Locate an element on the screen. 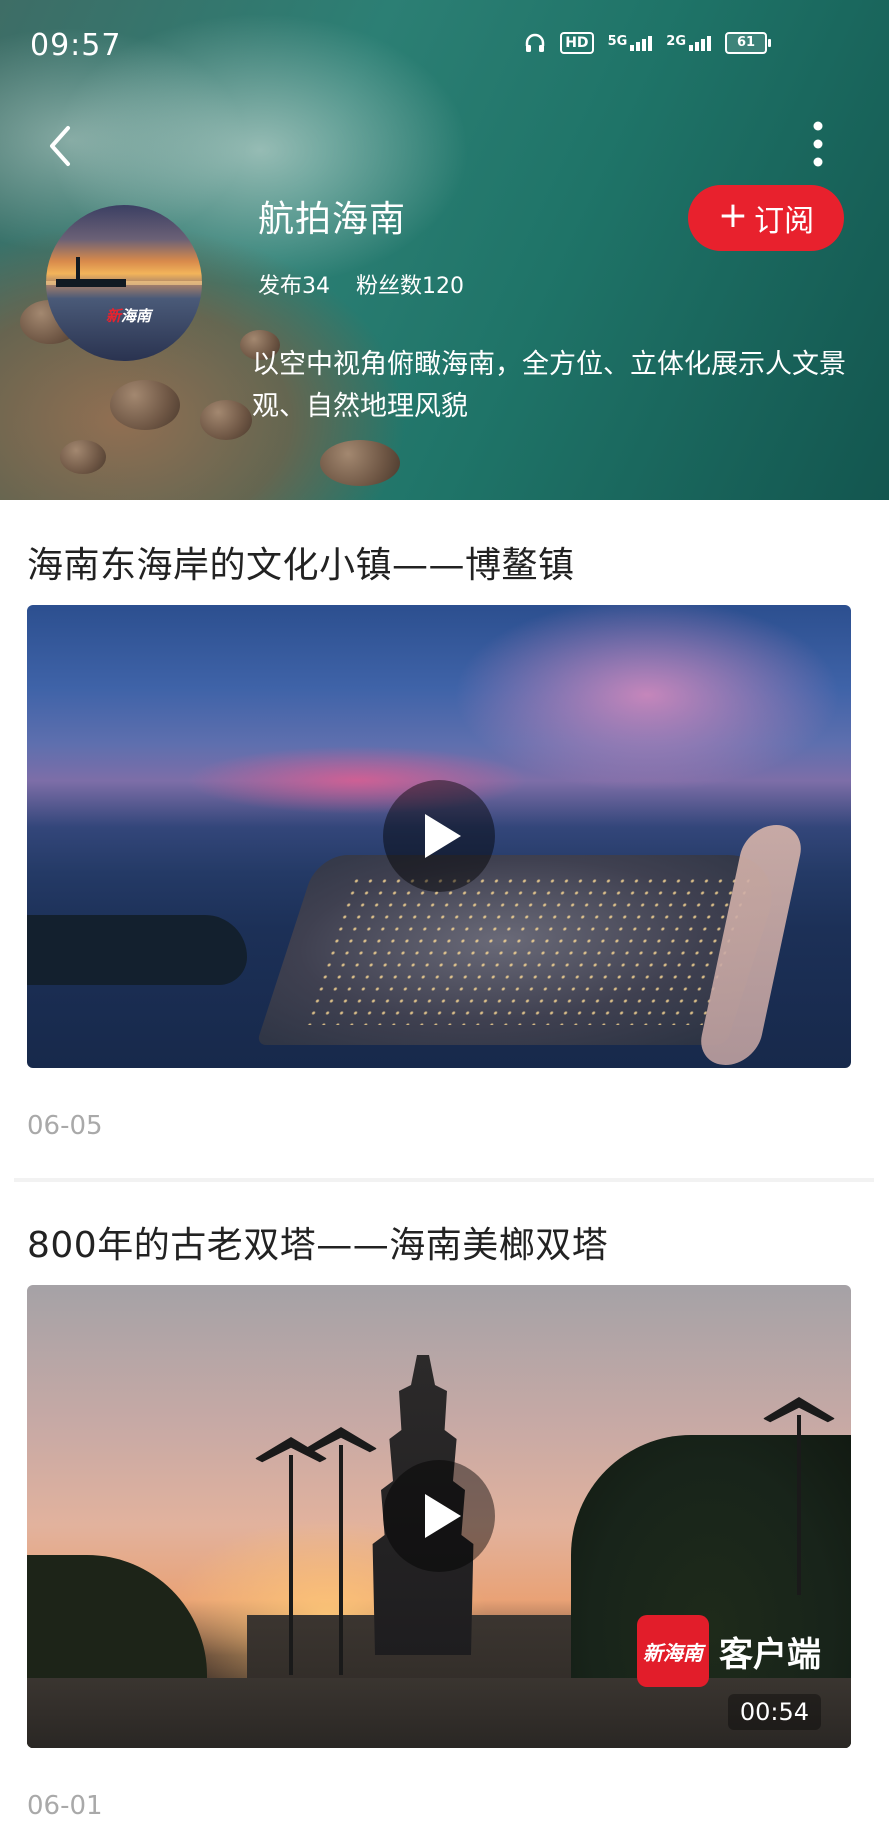 The height and width of the screenshot is (1827, 889). channel-avatar: 新海南 is located at coordinates (124, 283).